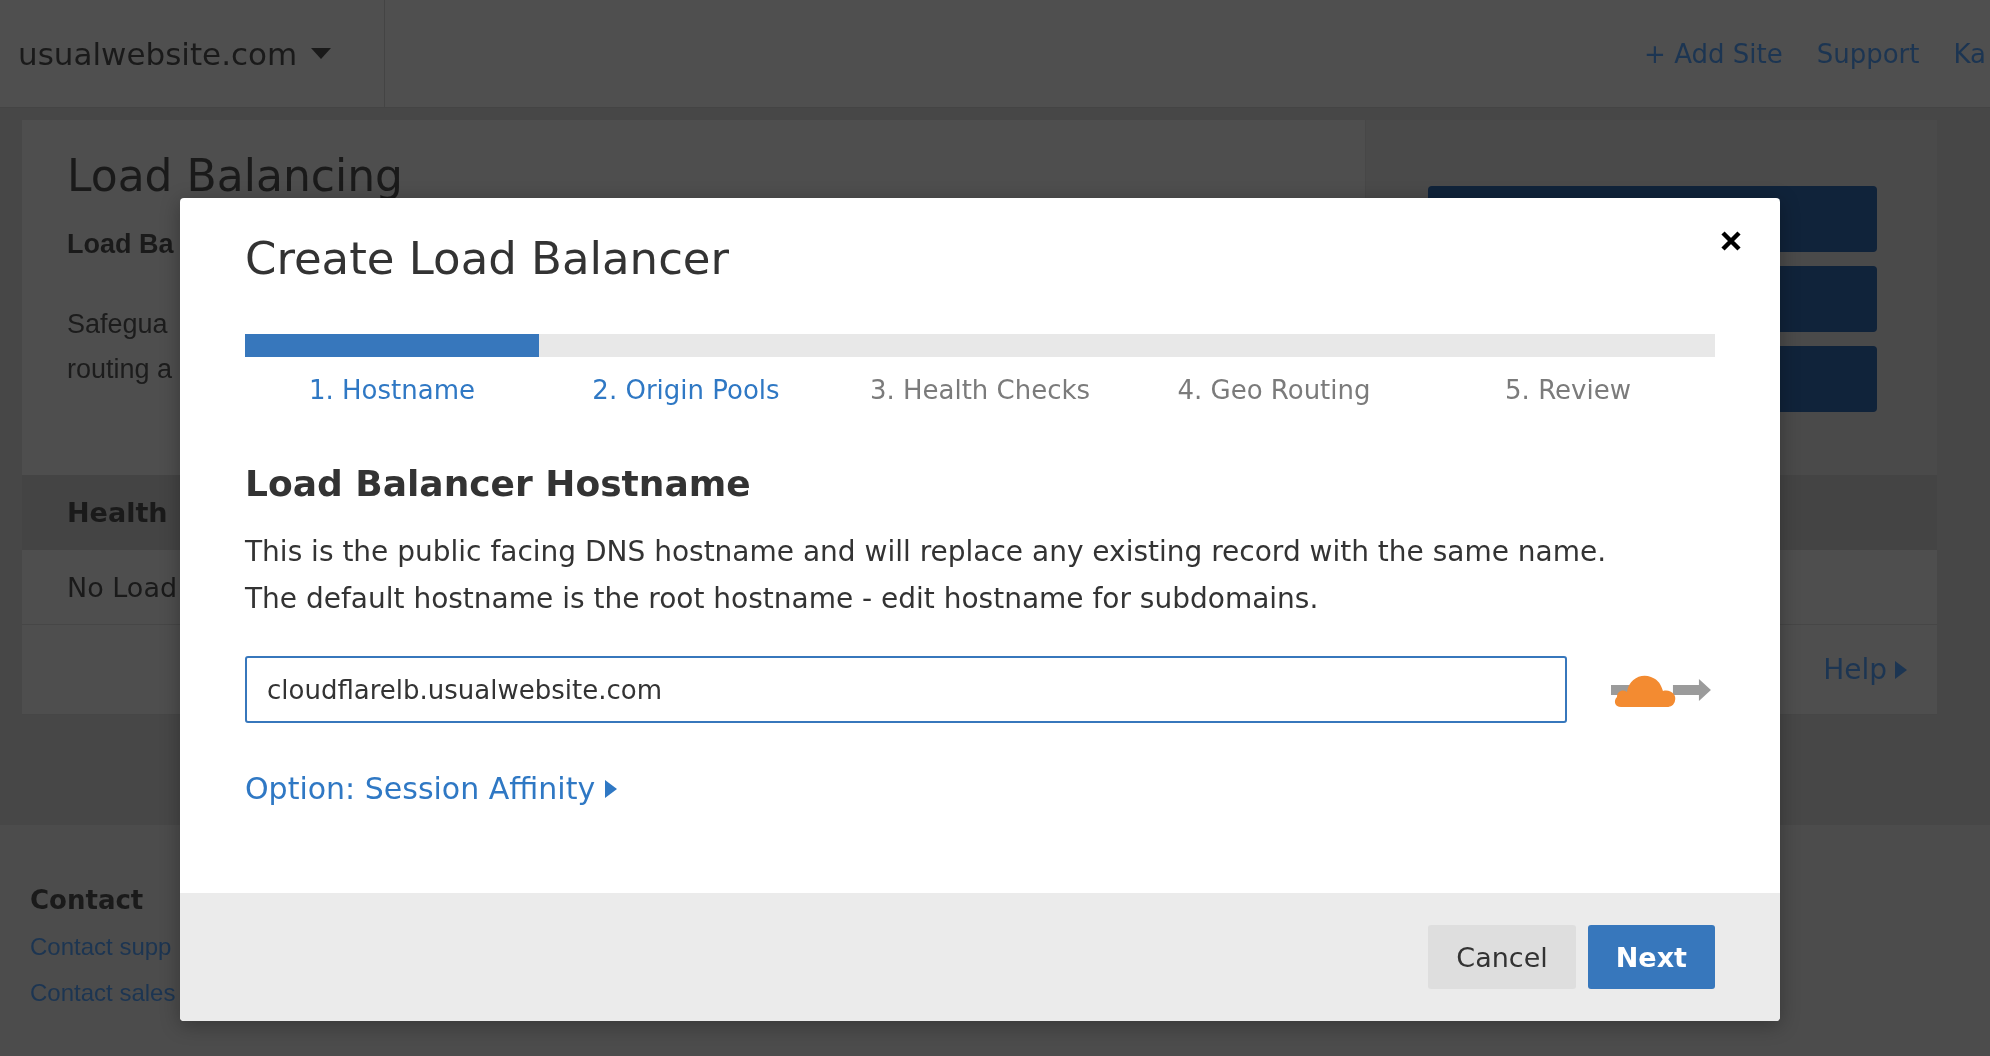 The height and width of the screenshot is (1056, 1990). What do you see at coordinates (1568, 390) in the screenshot?
I see `step-link: 5. Review` at bounding box center [1568, 390].